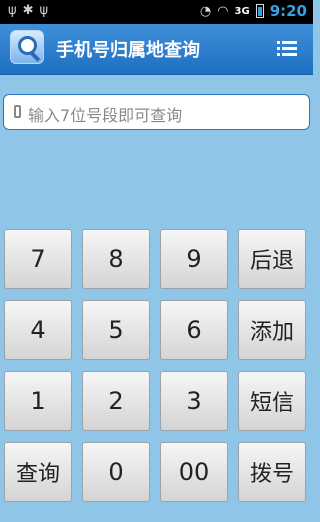 Image resolution: width=320 pixels, height=522 pixels. I want to click on key-8: 8, so click(116, 259).